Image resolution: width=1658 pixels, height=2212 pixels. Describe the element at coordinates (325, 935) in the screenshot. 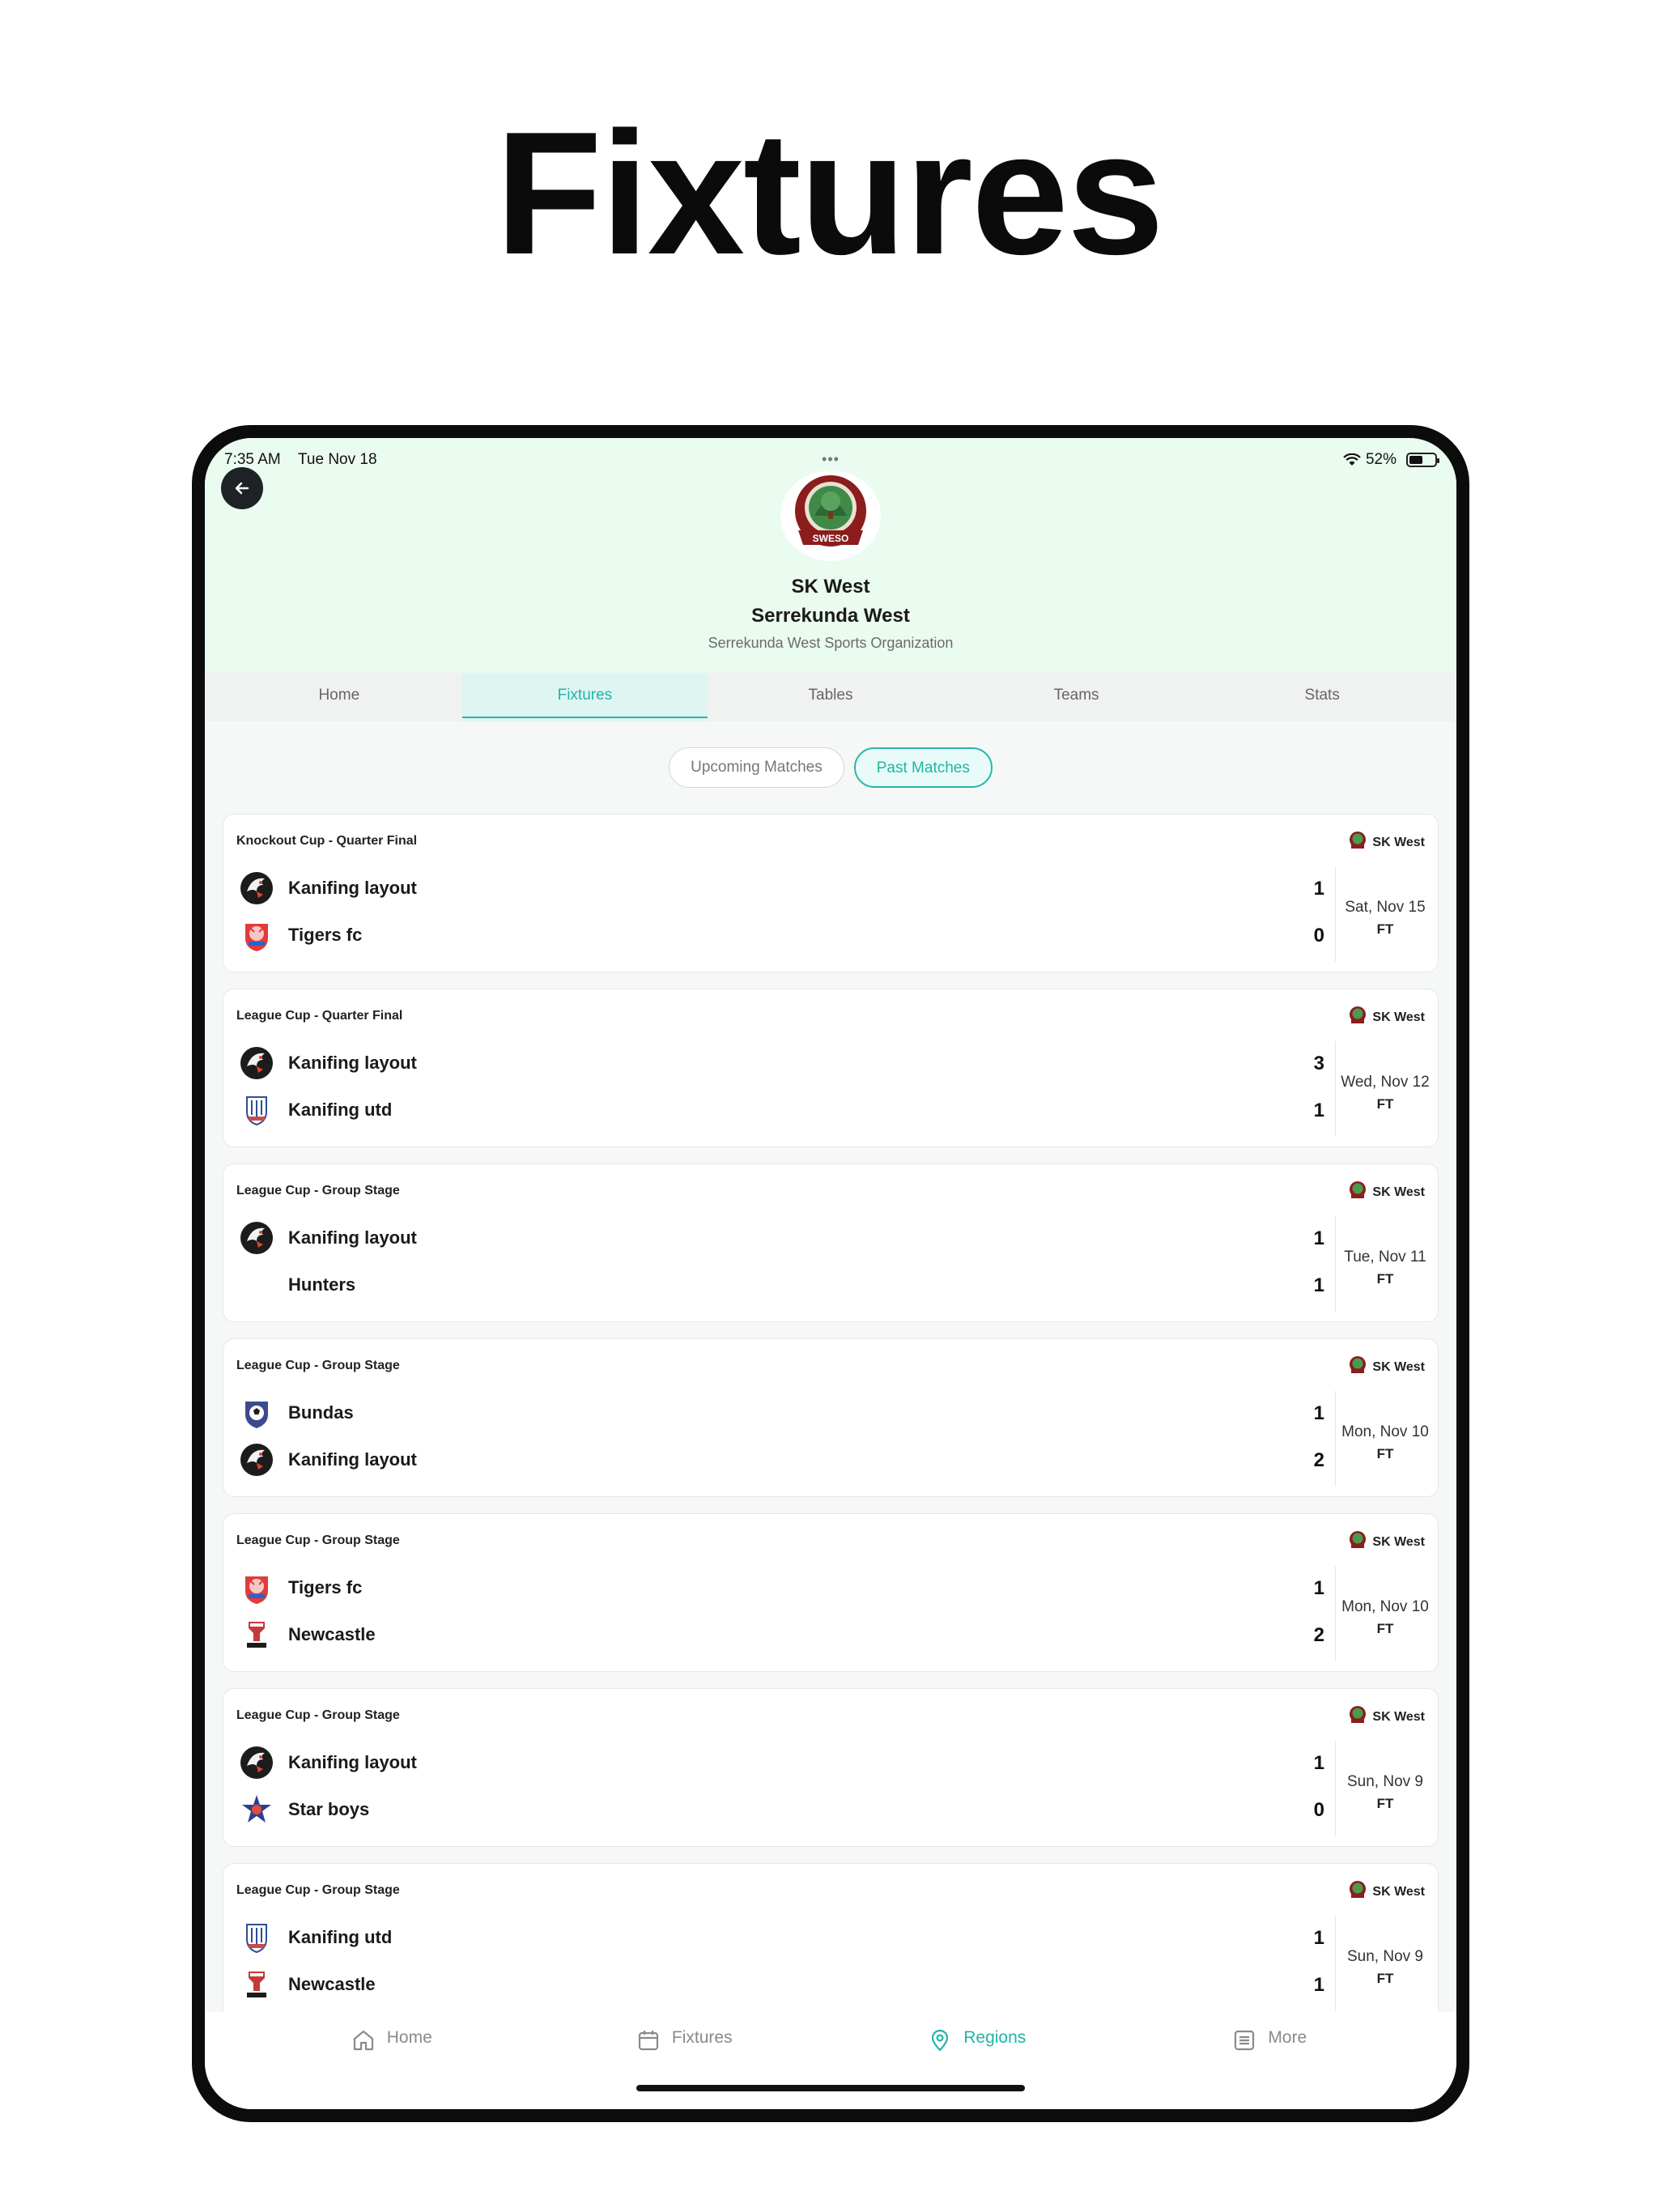

I see `away-team-name: Tigers fc` at that location.